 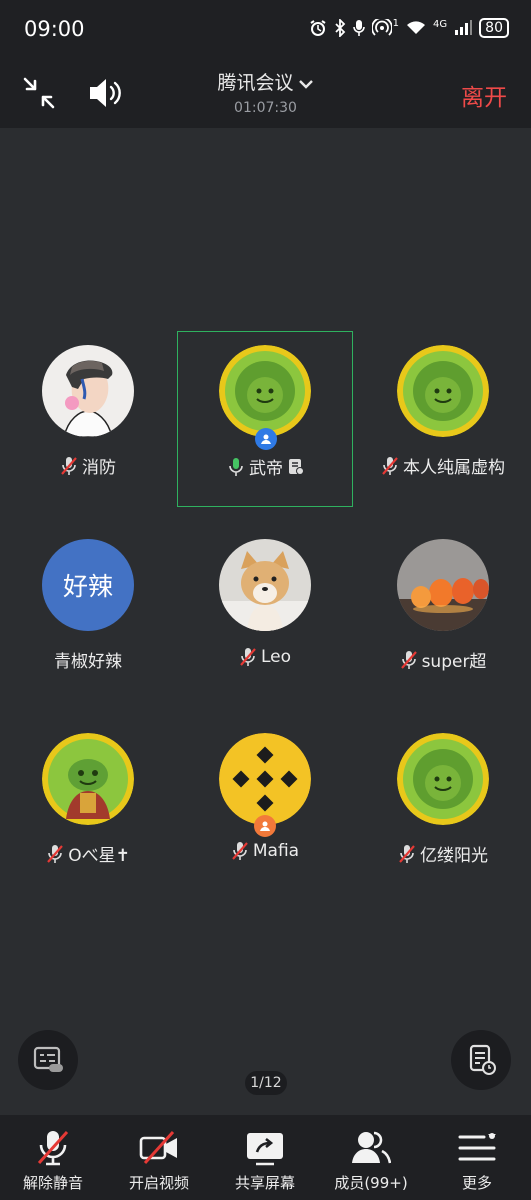 What do you see at coordinates (276, 851) in the screenshot?
I see `participant-name: Mafia` at bounding box center [276, 851].